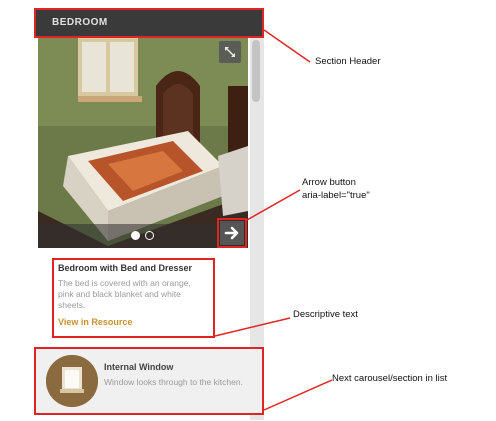 The width and height of the screenshot is (496, 421). I want to click on annotation-descriptive-text: Descriptive text, so click(325, 314).